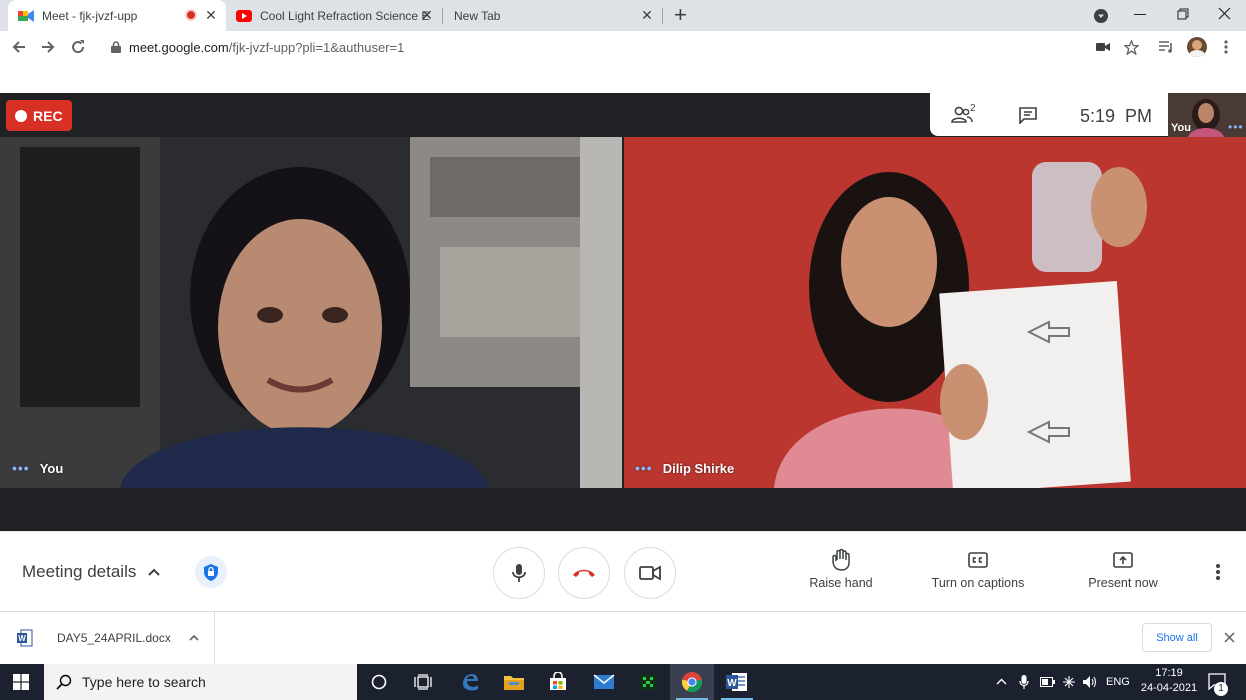  What do you see at coordinates (51, 468) in the screenshot?
I see `tile-name-you-label: You` at bounding box center [51, 468].